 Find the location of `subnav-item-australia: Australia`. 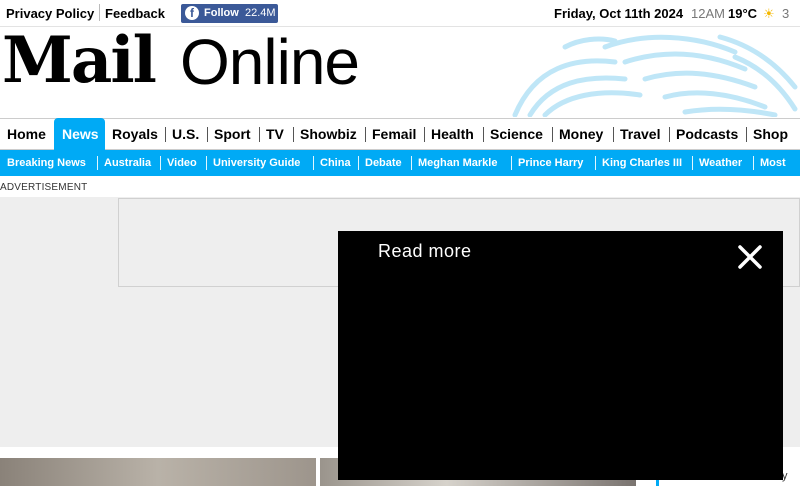

subnav-item-australia: Australia is located at coordinates (127, 163).